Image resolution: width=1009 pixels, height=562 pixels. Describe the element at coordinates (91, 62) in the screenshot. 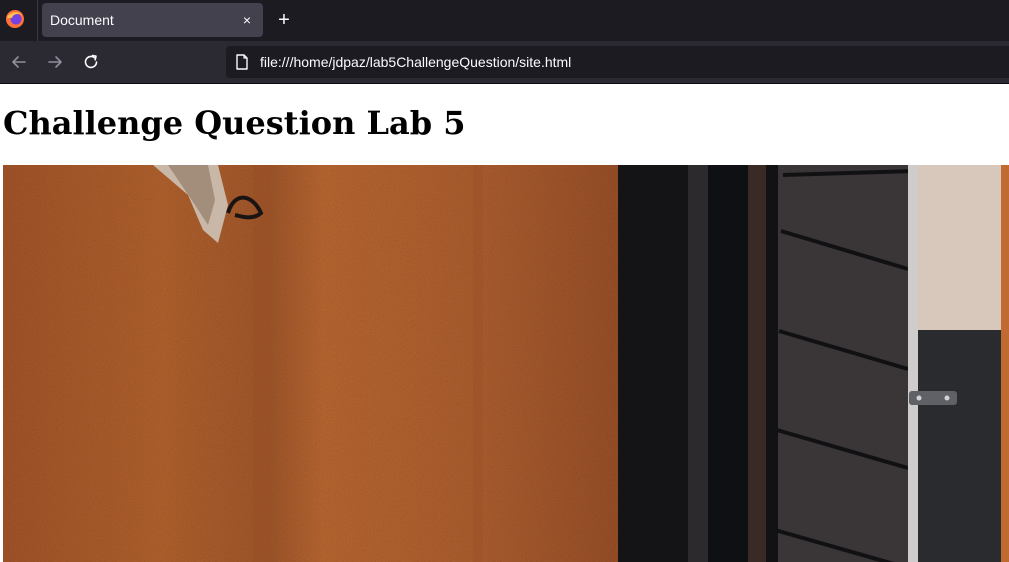

I see `reload-icon` at that location.